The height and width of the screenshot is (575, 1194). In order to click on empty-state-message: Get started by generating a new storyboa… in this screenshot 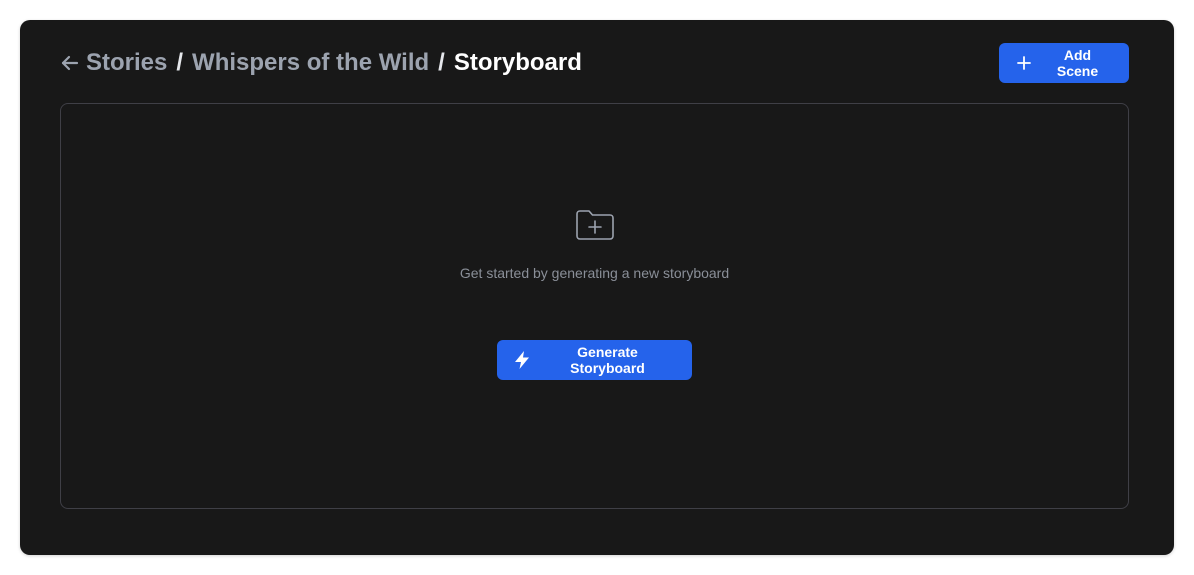, I will do `click(594, 273)`.